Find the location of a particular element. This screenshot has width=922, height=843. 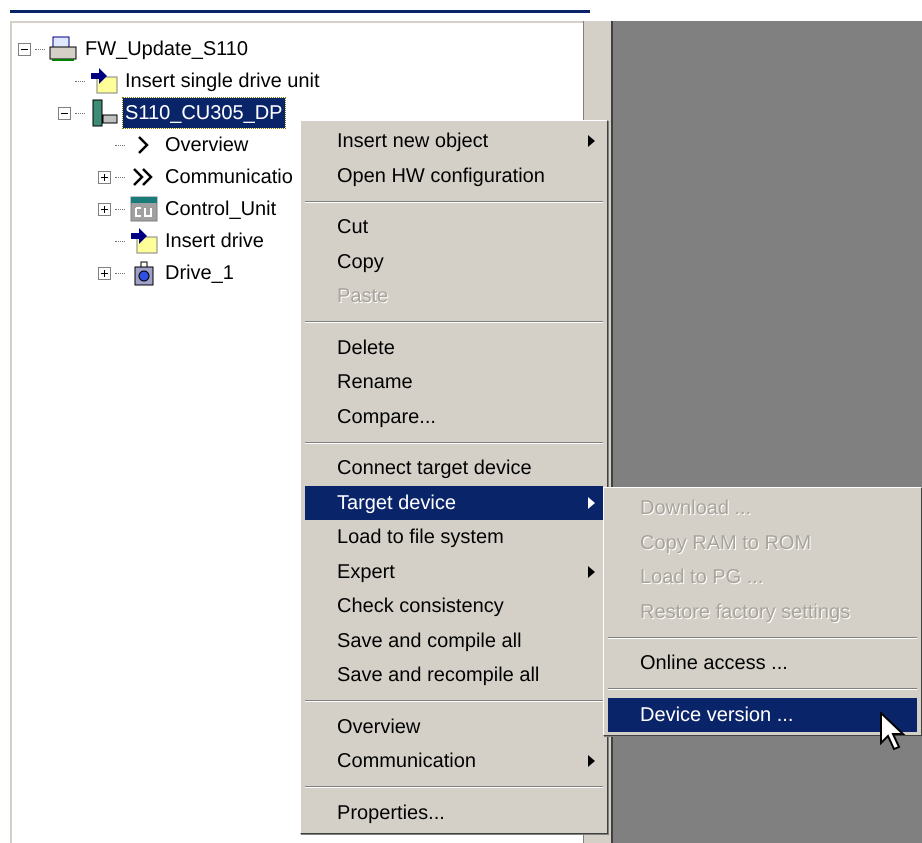

menu-item: Expert is located at coordinates (454, 571).